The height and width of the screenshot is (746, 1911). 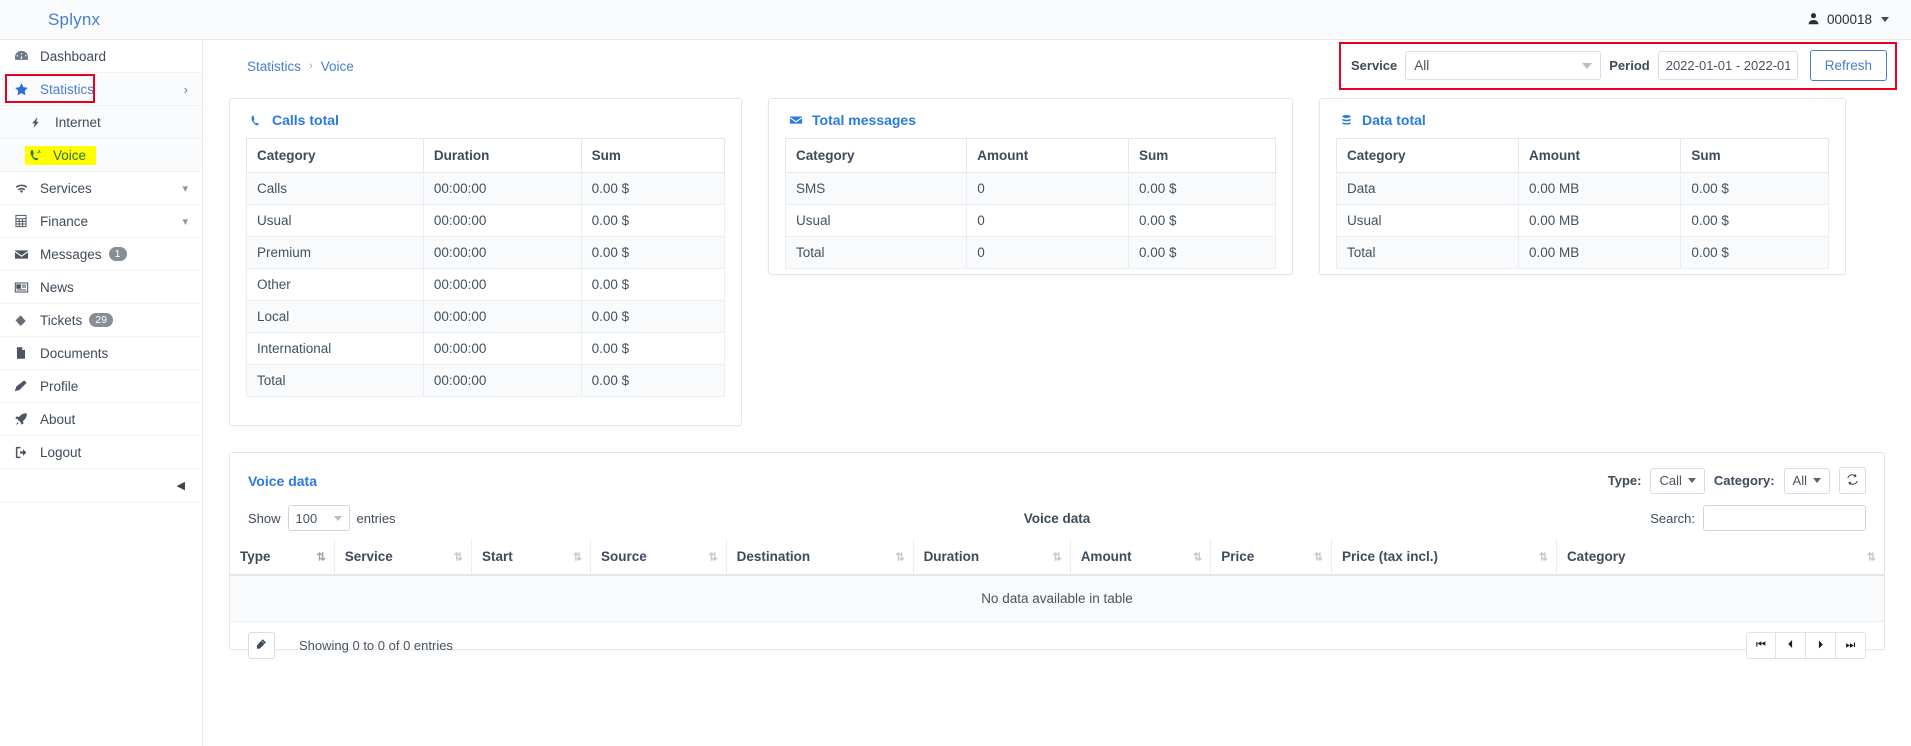 What do you see at coordinates (70, 155) in the screenshot?
I see `sidebar-item-label: Voice` at bounding box center [70, 155].